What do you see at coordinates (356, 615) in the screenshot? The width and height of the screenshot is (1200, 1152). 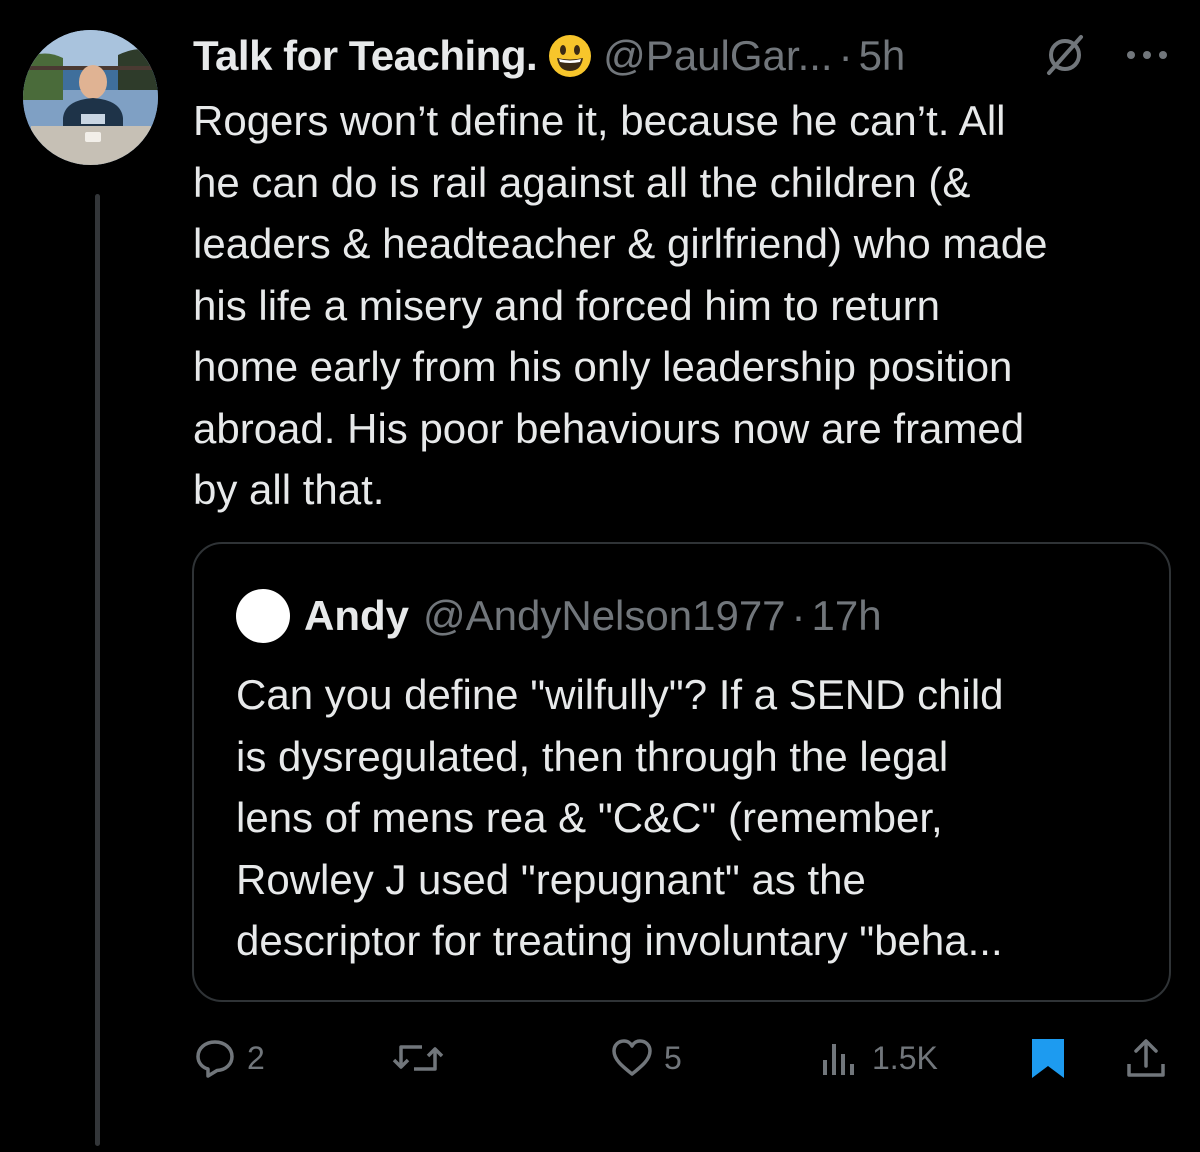 I see `quoted-author-name: Andy` at bounding box center [356, 615].